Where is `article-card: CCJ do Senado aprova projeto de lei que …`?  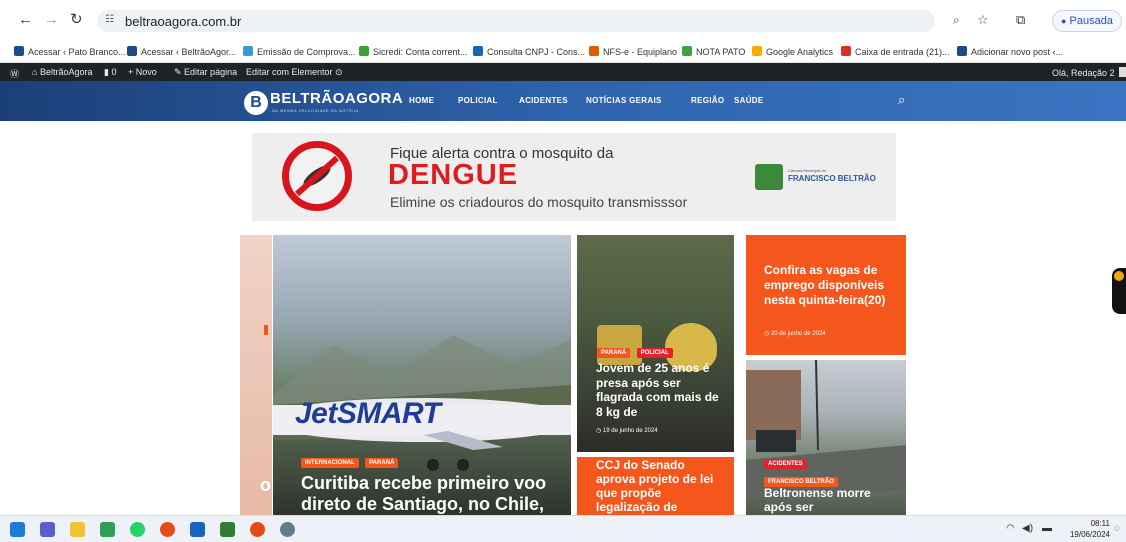 article-card: CCJ do Senado aprova projeto de lei que … is located at coordinates (655, 486).